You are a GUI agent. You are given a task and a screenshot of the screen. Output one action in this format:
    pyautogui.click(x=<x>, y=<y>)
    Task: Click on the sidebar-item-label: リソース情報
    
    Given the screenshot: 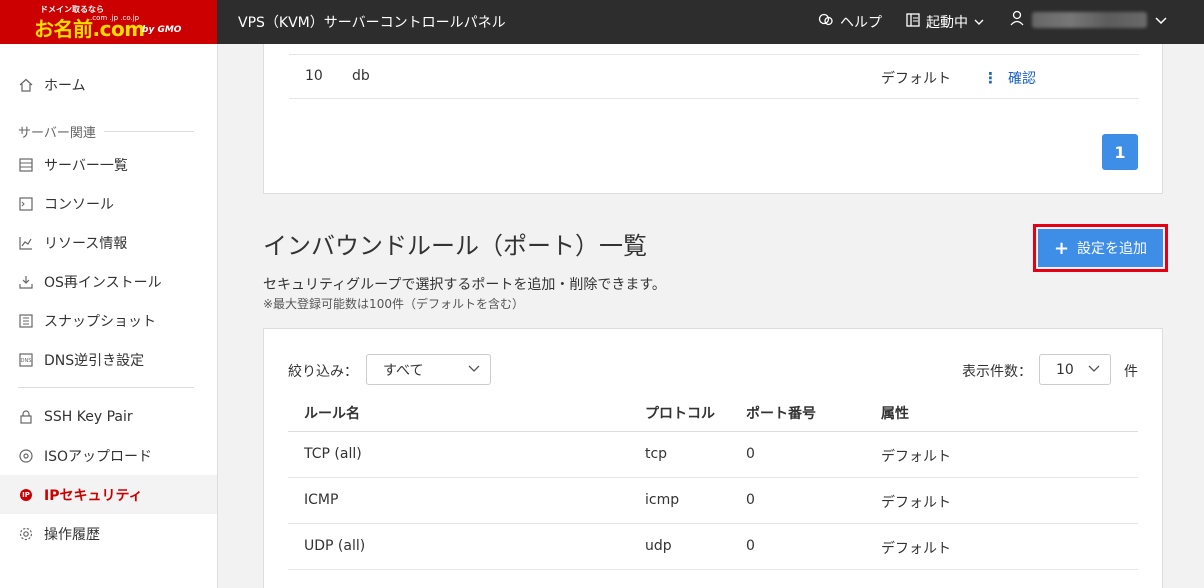 What is the action you would take?
    pyautogui.click(x=86, y=243)
    